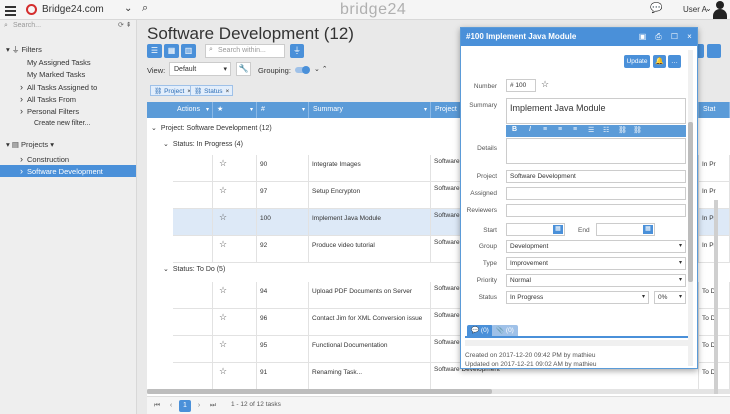 Image resolution: width=730 pixels, height=414 pixels. What do you see at coordinates (125, 25) in the screenshot?
I see `sidebar-tools: ⟳ ⇞` at bounding box center [125, 25].